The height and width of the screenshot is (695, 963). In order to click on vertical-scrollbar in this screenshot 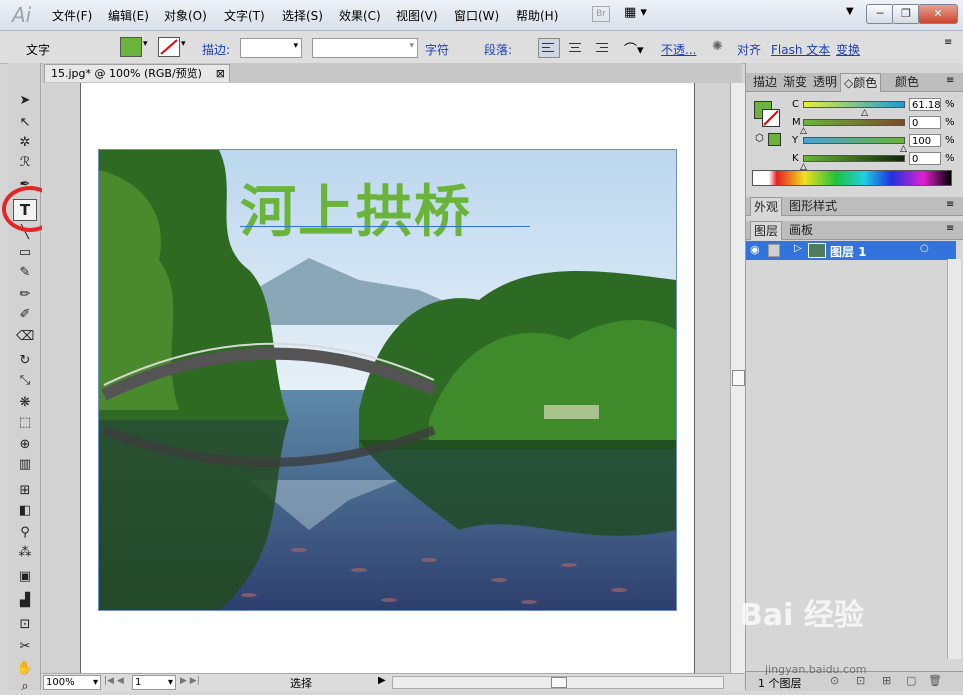, I will do `click(737, 378)`.